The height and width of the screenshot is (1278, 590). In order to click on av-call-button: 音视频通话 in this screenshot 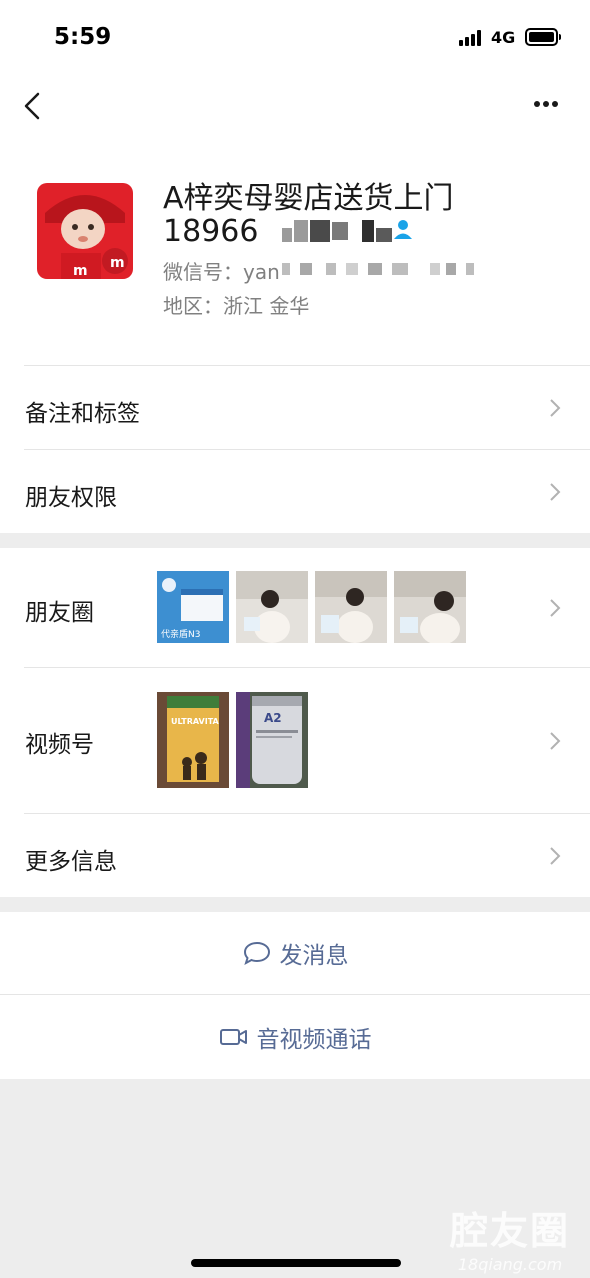, I will do `click(295, 1037)`.